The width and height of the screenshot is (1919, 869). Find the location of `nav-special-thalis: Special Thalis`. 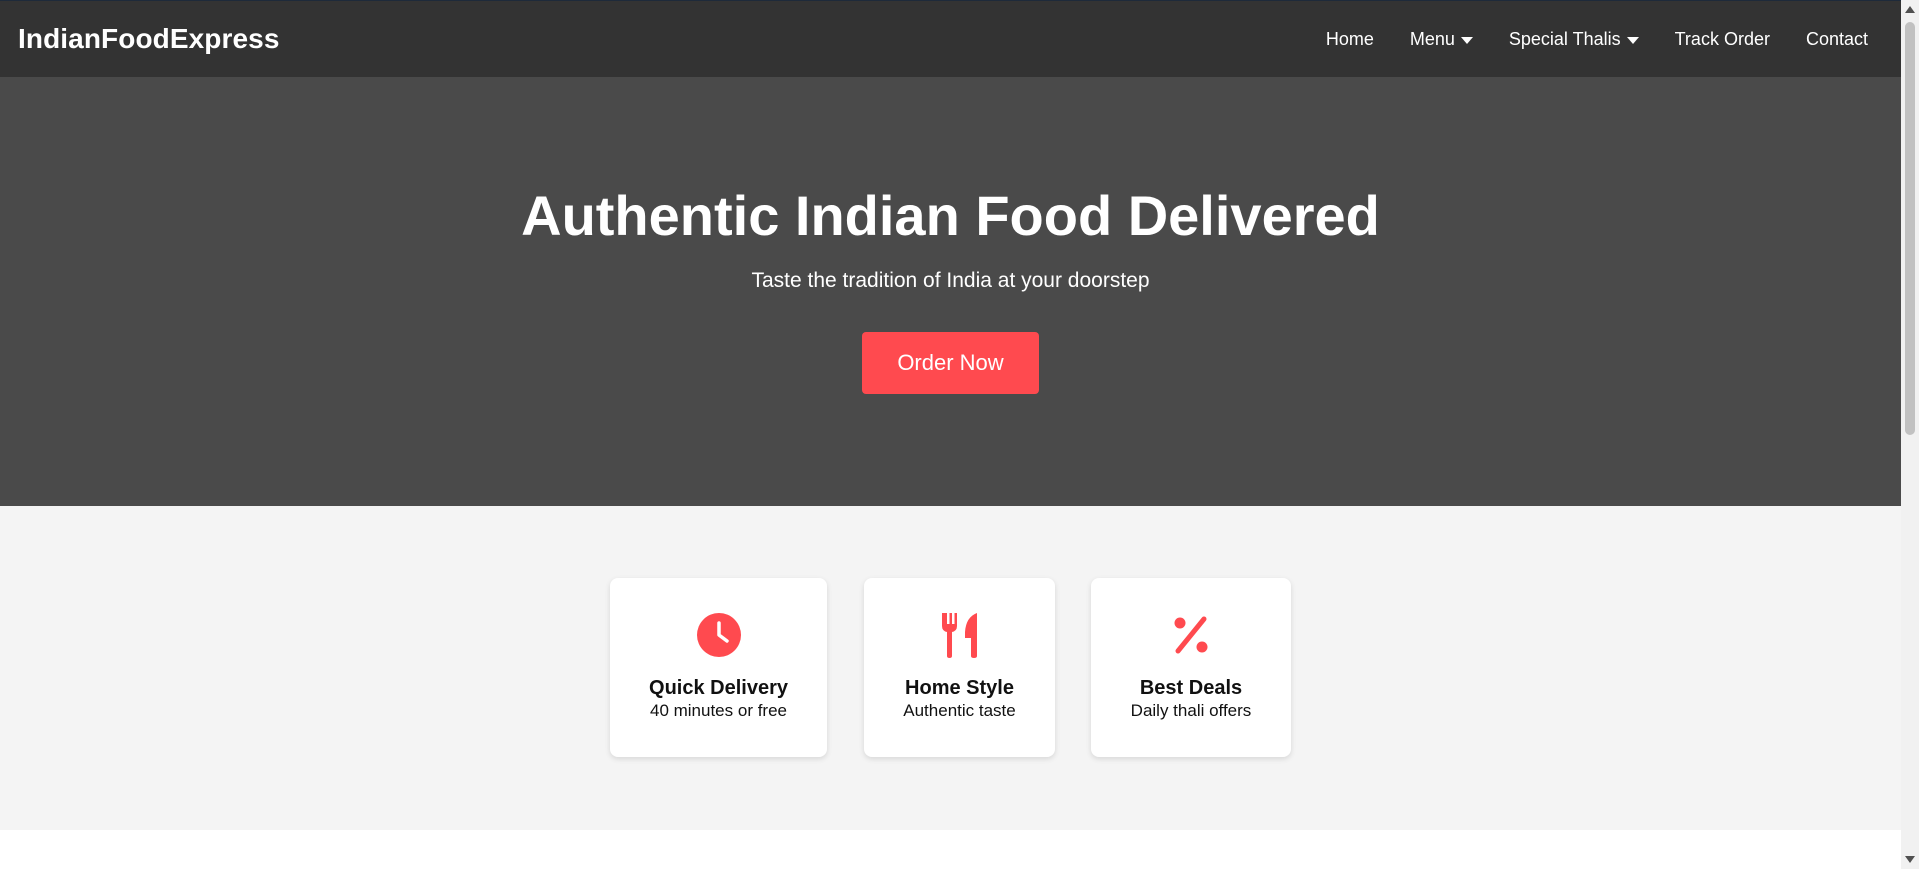

nav-special-thalis: Special Thalis is located at coordinates (1574, 39).